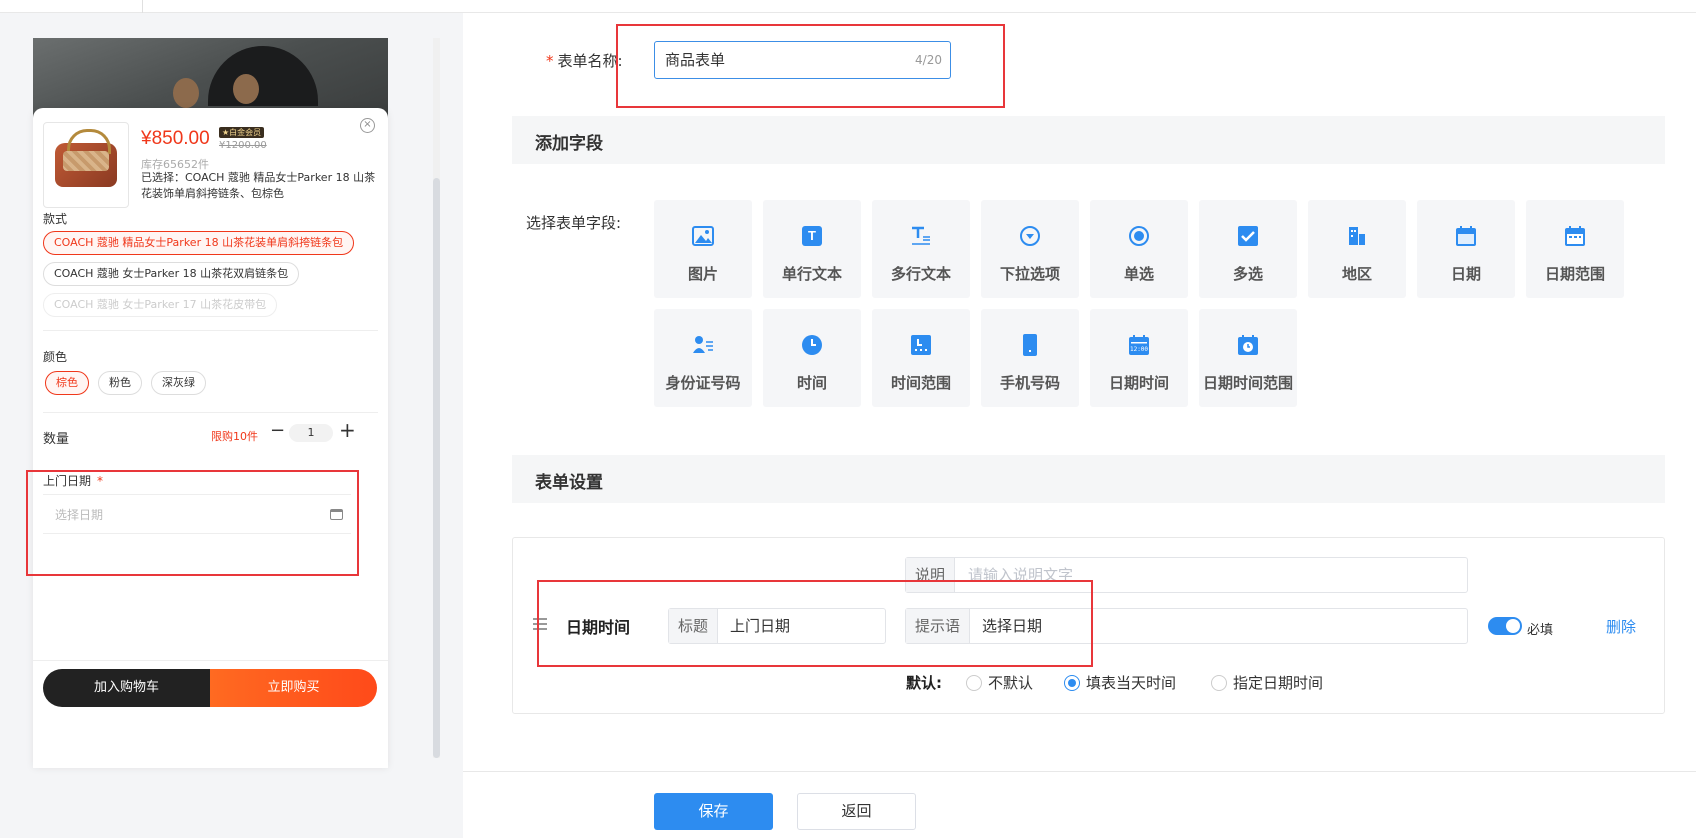  What do you see at coordinates (1030, 249) in the screenshot?
I see `field-tile-dropdown: 下拉选项` at bounding box center [1030, 249].